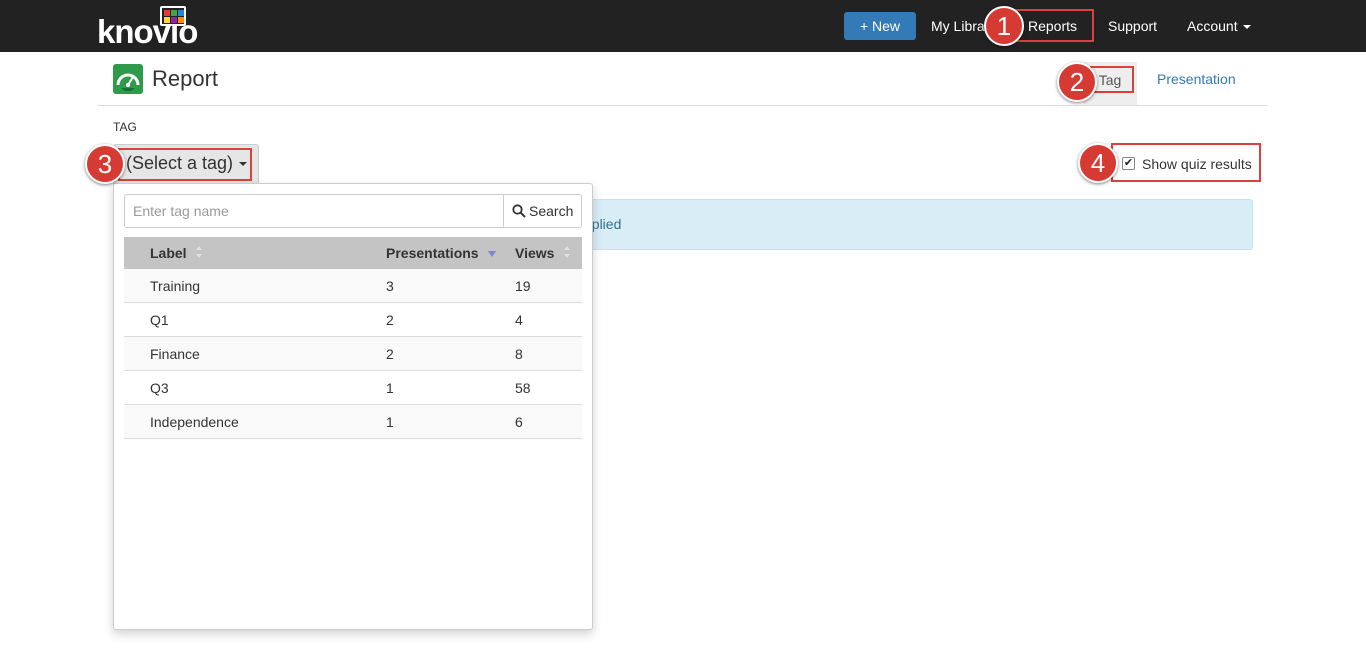 This screenshot has height=662, width=1366. Describe the element at coordinates (128, 79) in the screenshot. I see `report-speedometer-icon` at that location.